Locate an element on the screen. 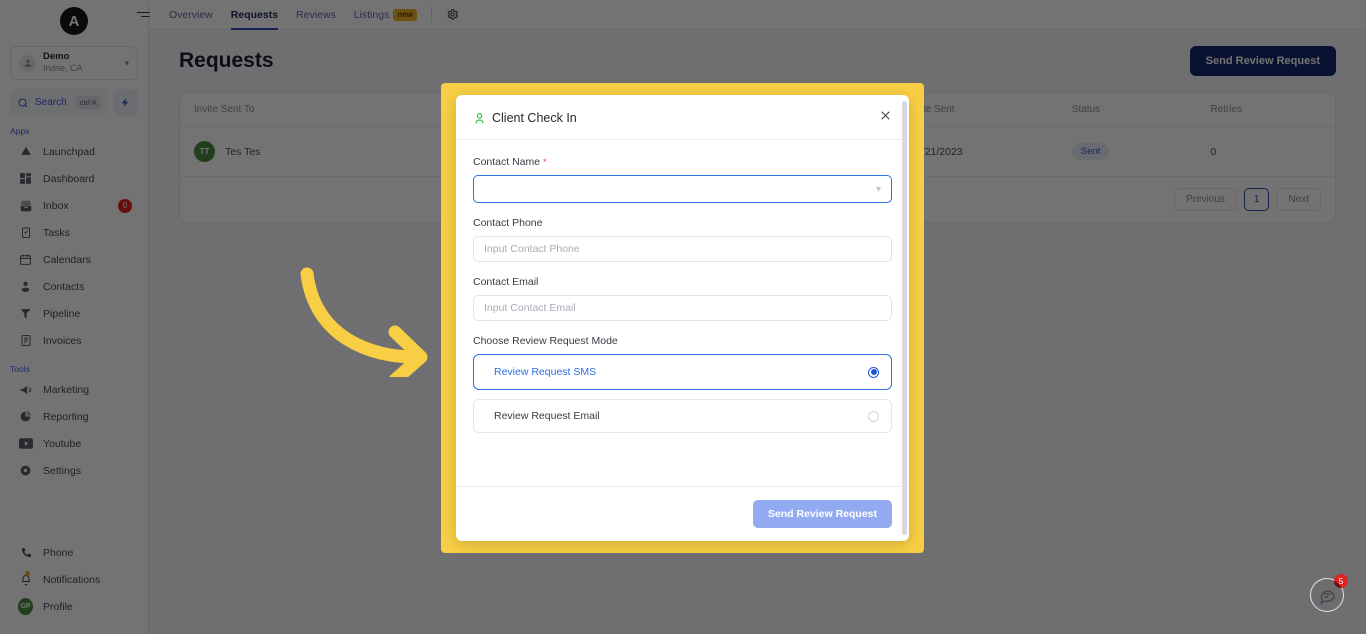 This screenshot has width=1366, height=634. field-contact-phone: Contact Phone Input Contact Phone is located at coordinates (682, 239).